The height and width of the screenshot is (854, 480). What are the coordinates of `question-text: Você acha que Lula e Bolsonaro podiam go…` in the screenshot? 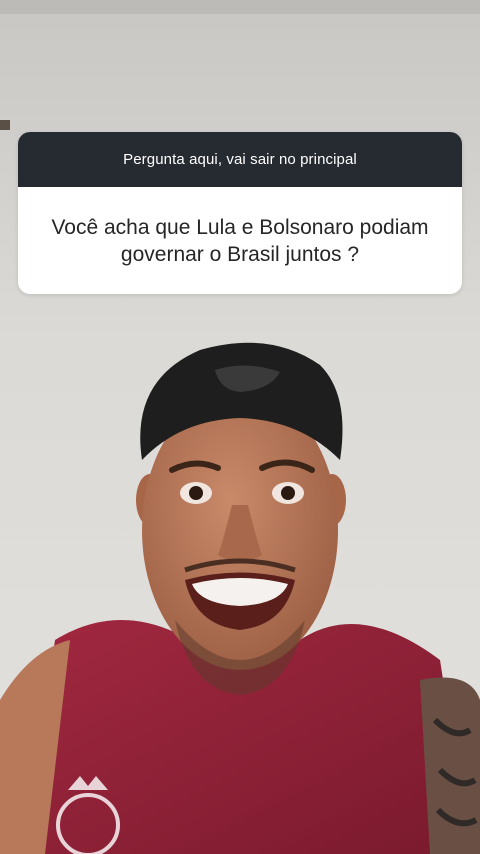 It's located at (240, 240).